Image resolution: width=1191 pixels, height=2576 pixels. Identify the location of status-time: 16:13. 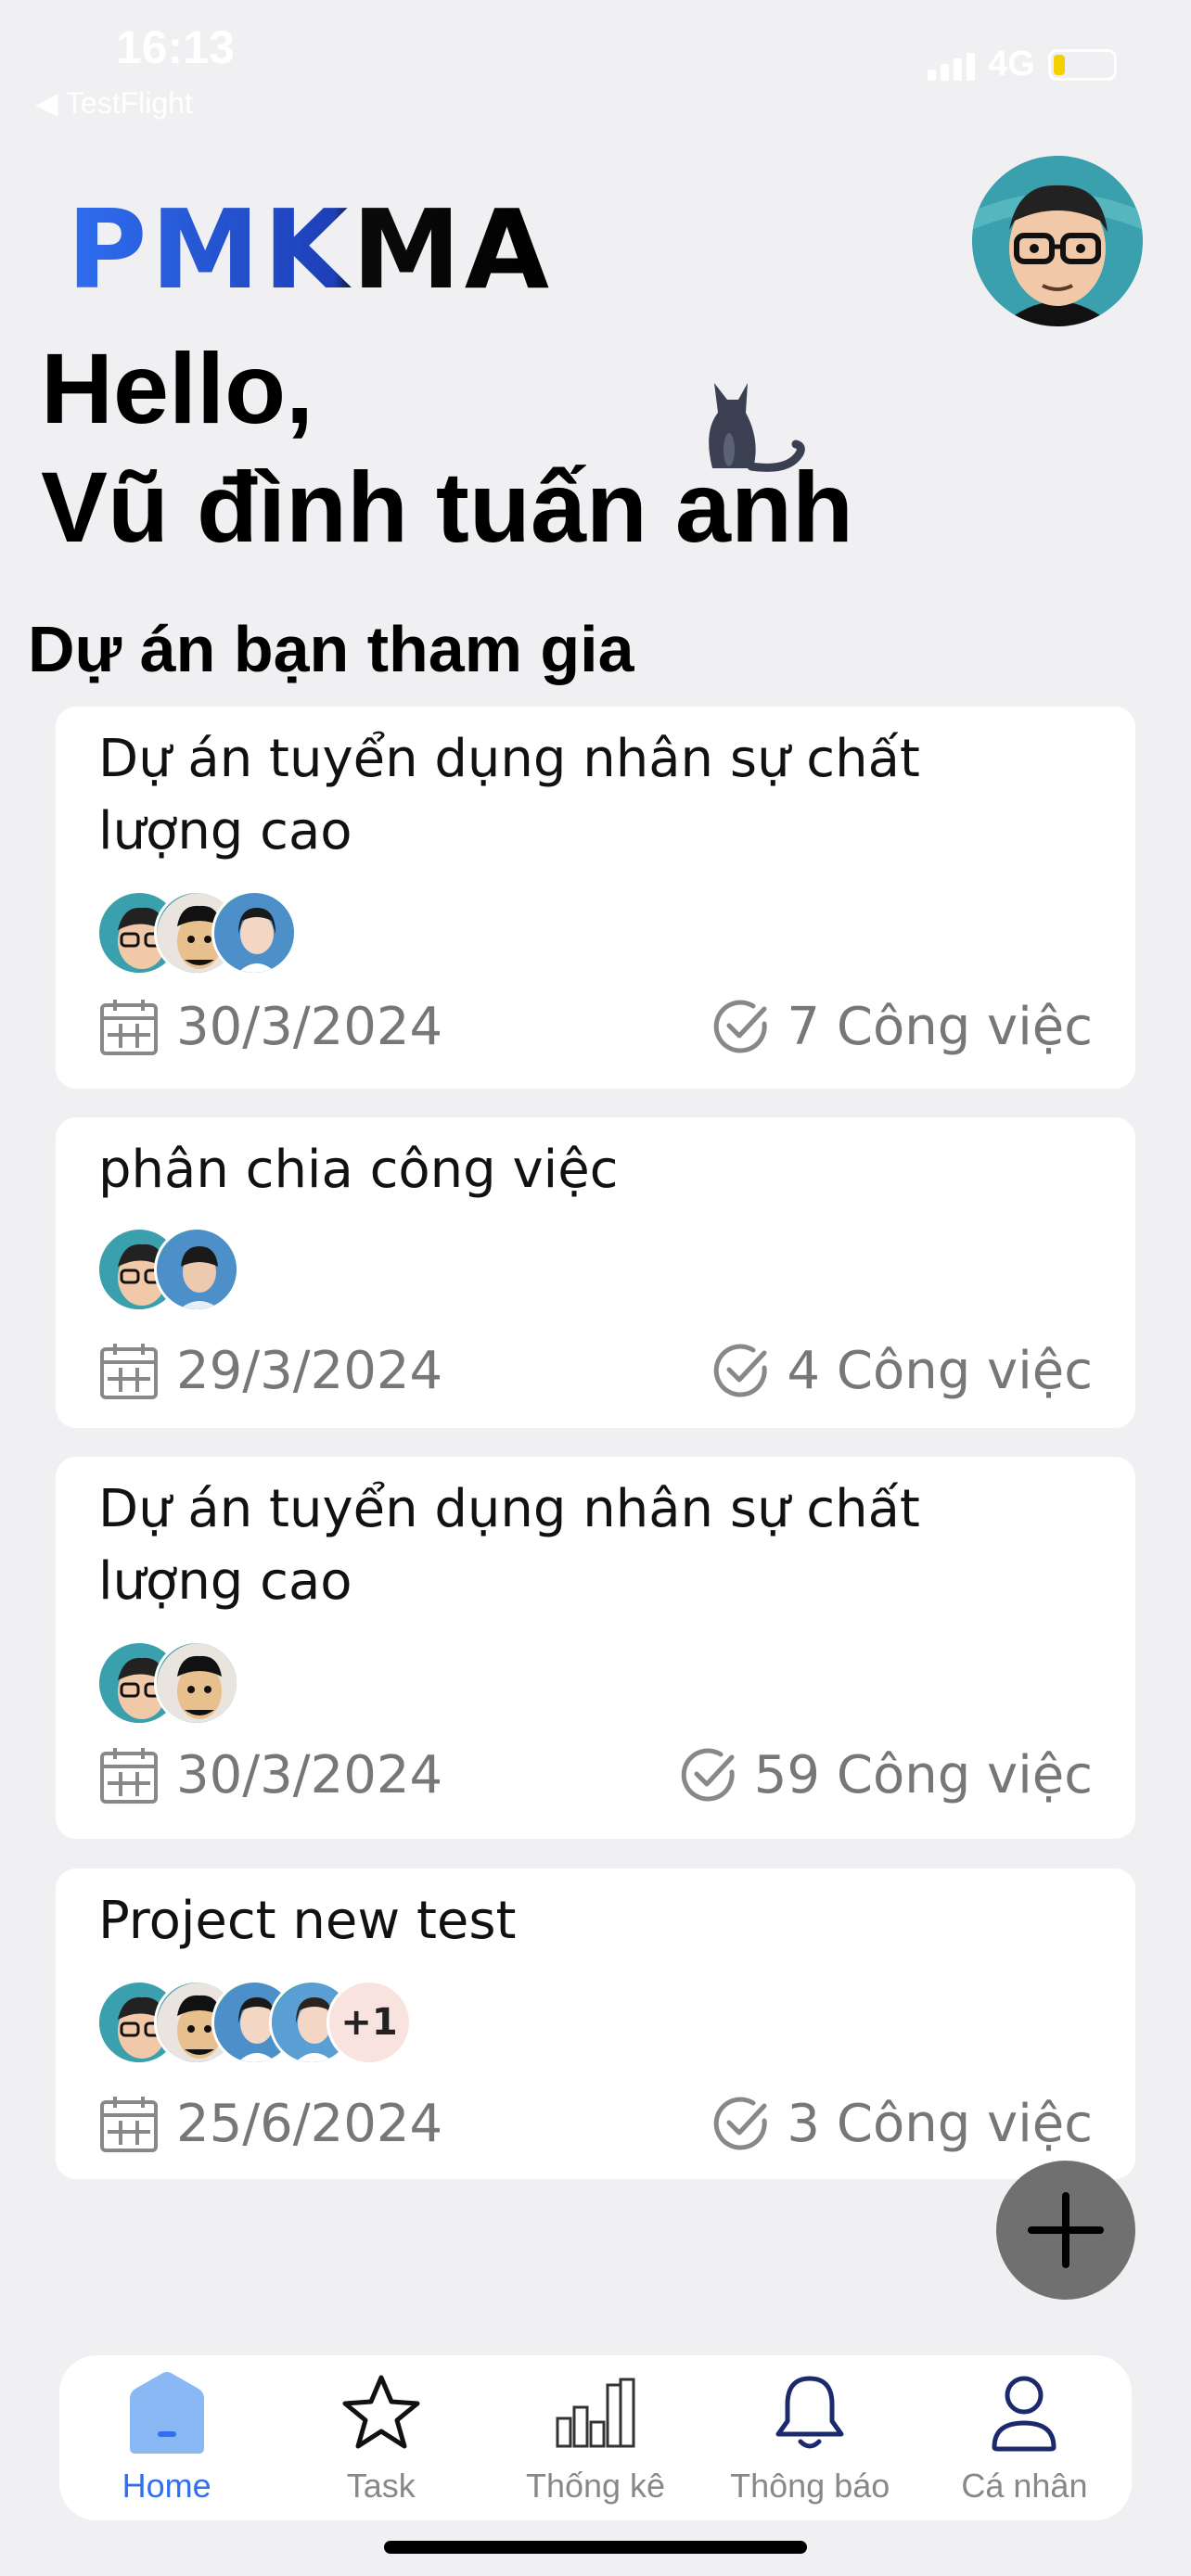
(175, 47).